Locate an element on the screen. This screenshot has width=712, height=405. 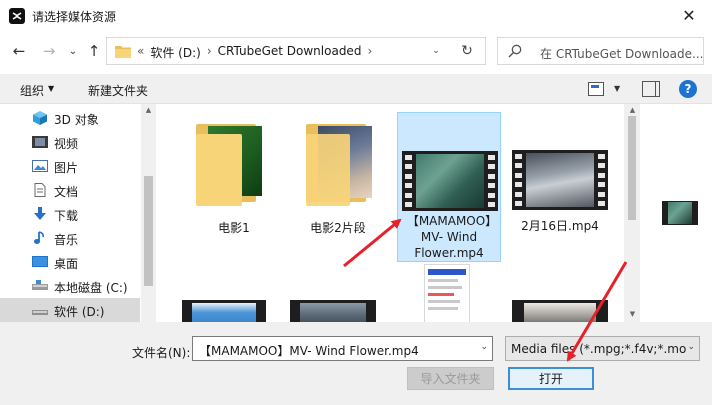
cube-3d-icon is located at coordinates (40, 118).